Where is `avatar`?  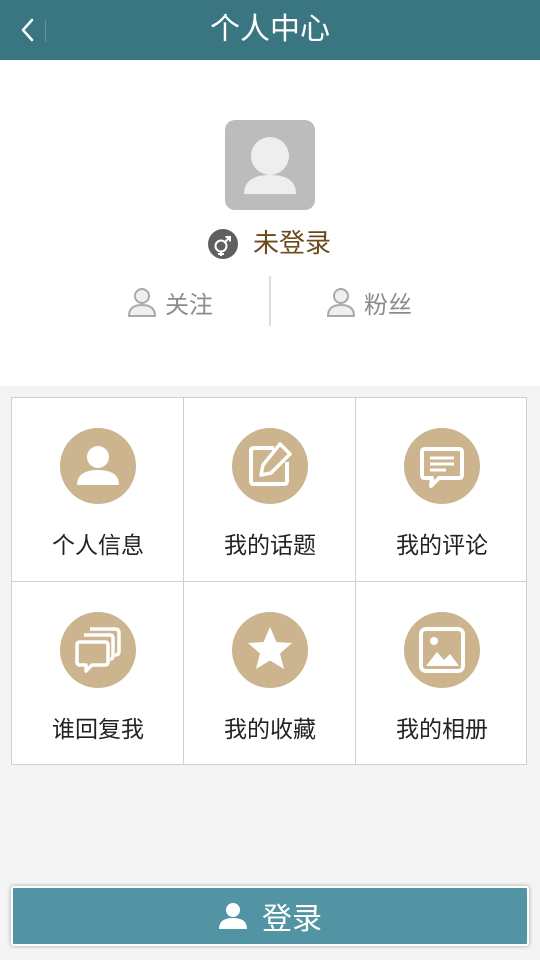
avatar is located at coordinates (270, 165).